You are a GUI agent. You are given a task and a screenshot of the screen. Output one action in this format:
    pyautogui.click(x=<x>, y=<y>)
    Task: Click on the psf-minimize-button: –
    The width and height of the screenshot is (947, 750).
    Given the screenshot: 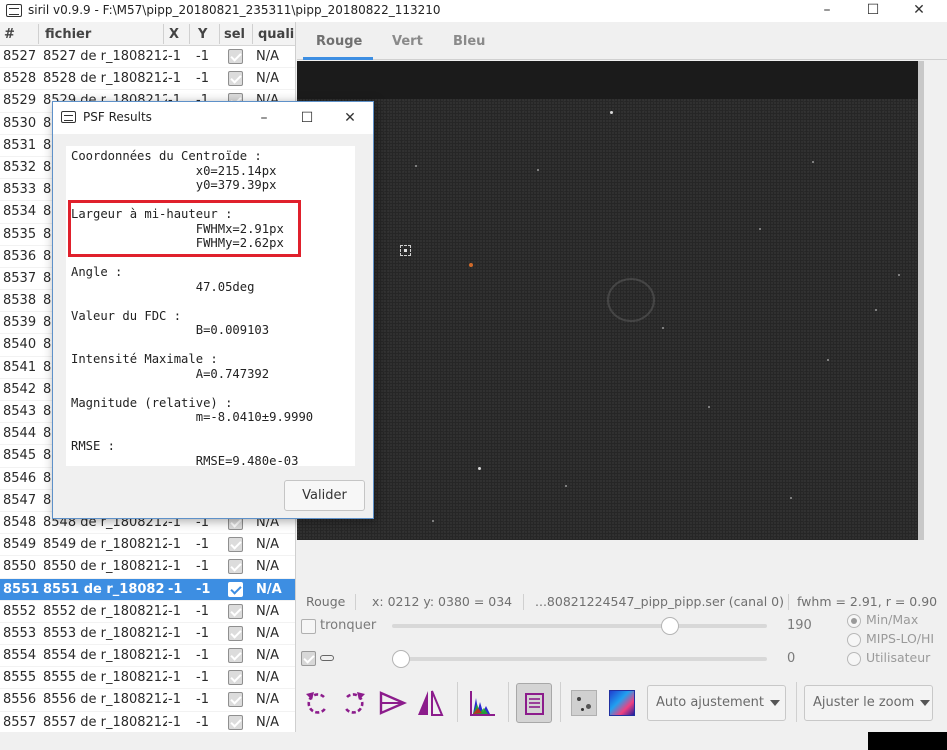 What is the action you would take?
    pyautogui.click(x=264, y=118)
    